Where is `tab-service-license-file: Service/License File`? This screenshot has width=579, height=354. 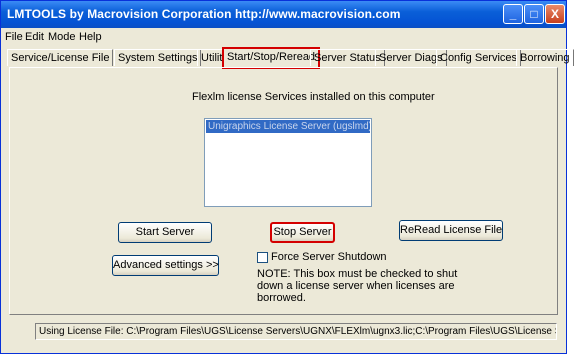 tab-service-license-file: Service/License File is located at coordinates (60, 57).